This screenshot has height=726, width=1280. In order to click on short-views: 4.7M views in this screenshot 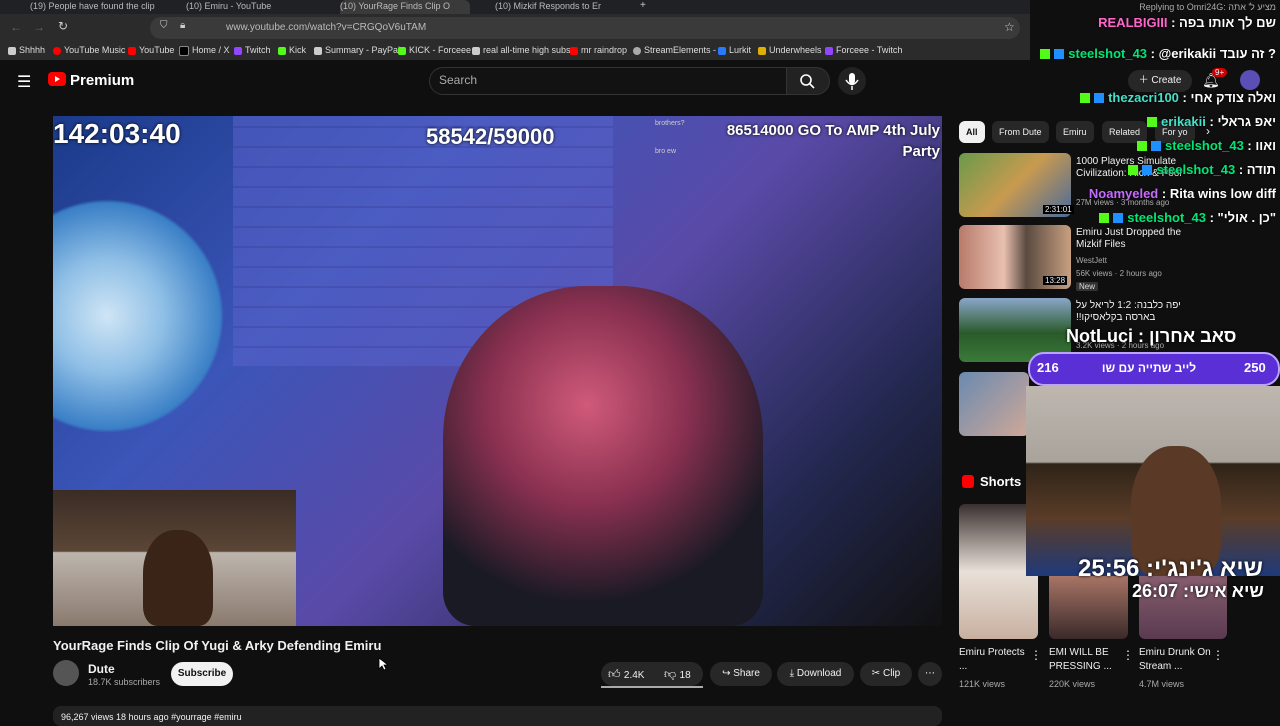, I will do `click(1162, 684)`.